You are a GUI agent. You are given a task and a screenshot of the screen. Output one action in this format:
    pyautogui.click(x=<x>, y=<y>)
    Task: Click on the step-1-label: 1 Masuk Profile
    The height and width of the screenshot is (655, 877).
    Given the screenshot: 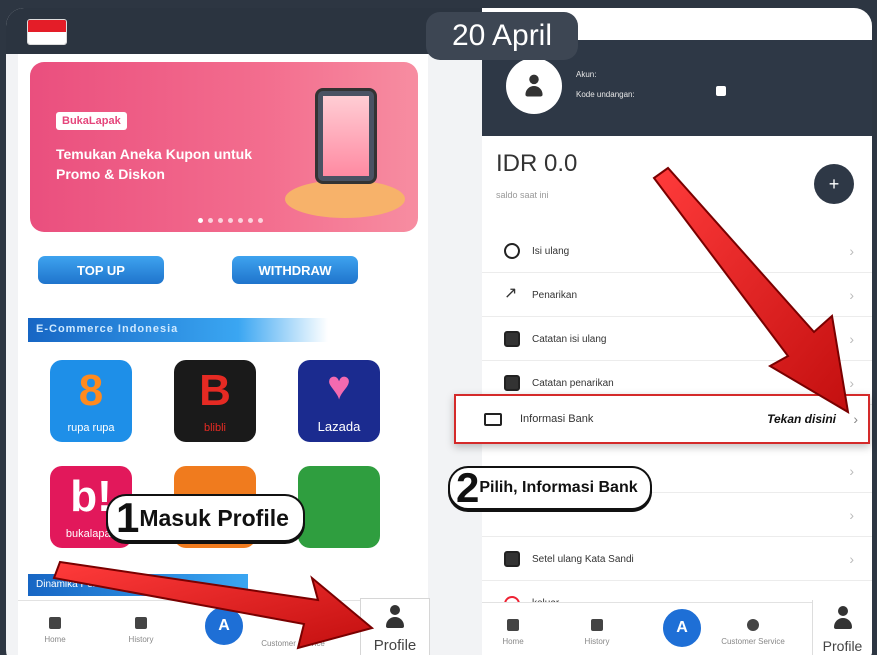 What is the action you would take?
    pyautogui.click(x=205, y=518)
    